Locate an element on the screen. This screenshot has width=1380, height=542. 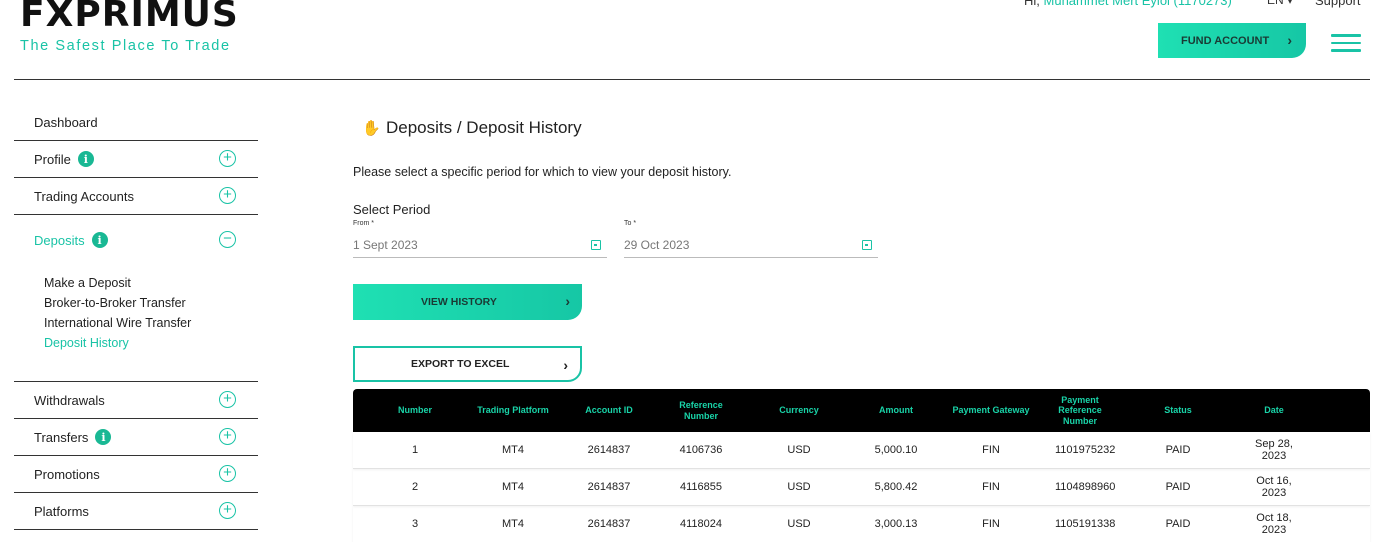
sidebar-item-trading-accounts: Trading Accounts + is located at coordinates (136, 196).